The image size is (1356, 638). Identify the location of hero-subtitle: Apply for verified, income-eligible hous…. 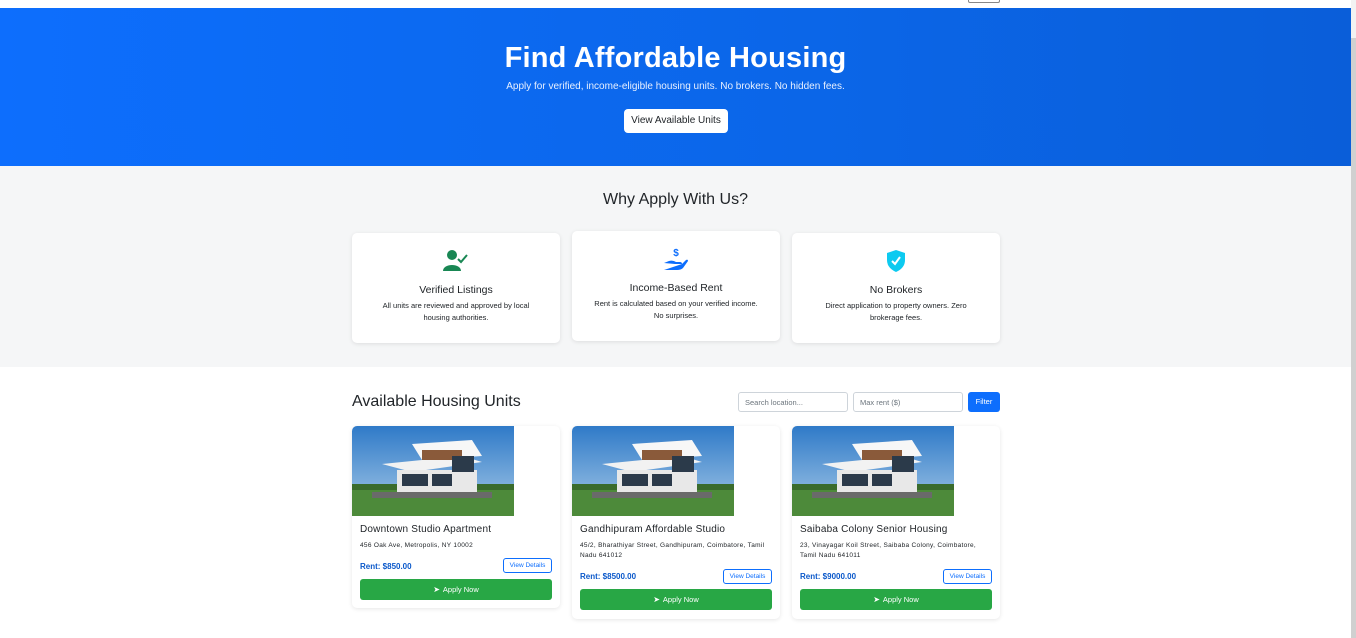
(675, 86).